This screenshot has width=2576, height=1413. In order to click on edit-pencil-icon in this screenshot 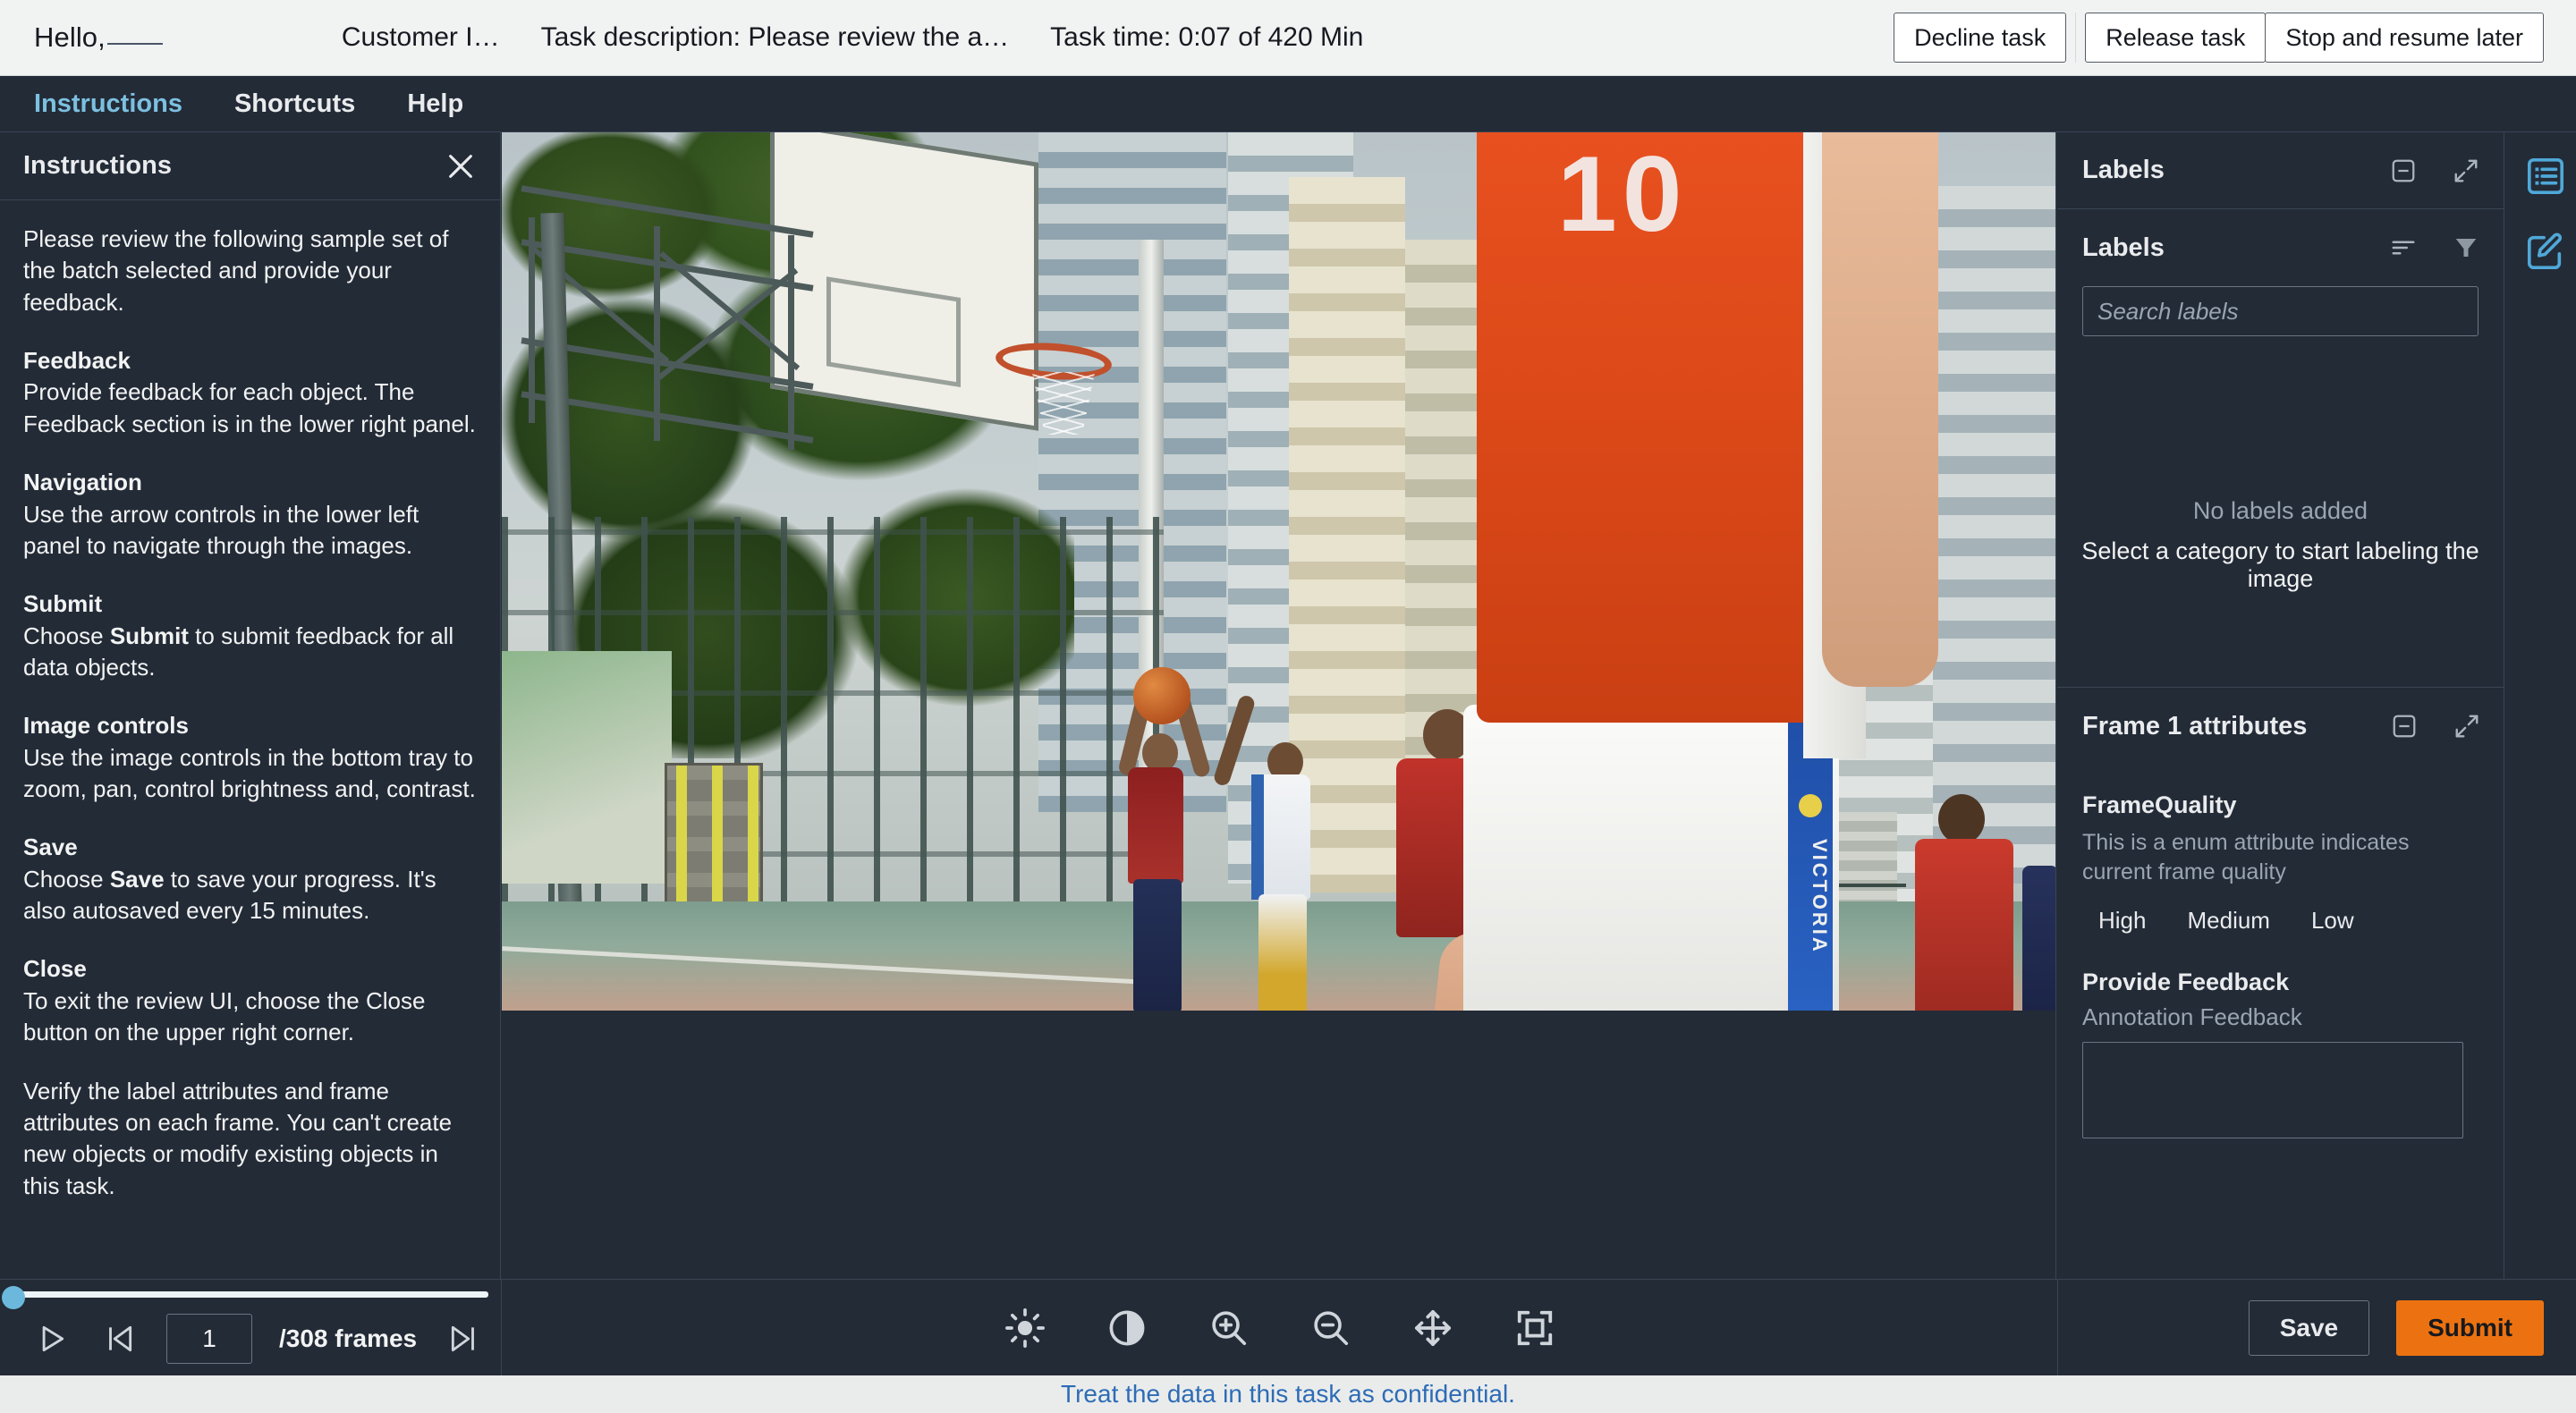, I will do `click(2545, 251)`.